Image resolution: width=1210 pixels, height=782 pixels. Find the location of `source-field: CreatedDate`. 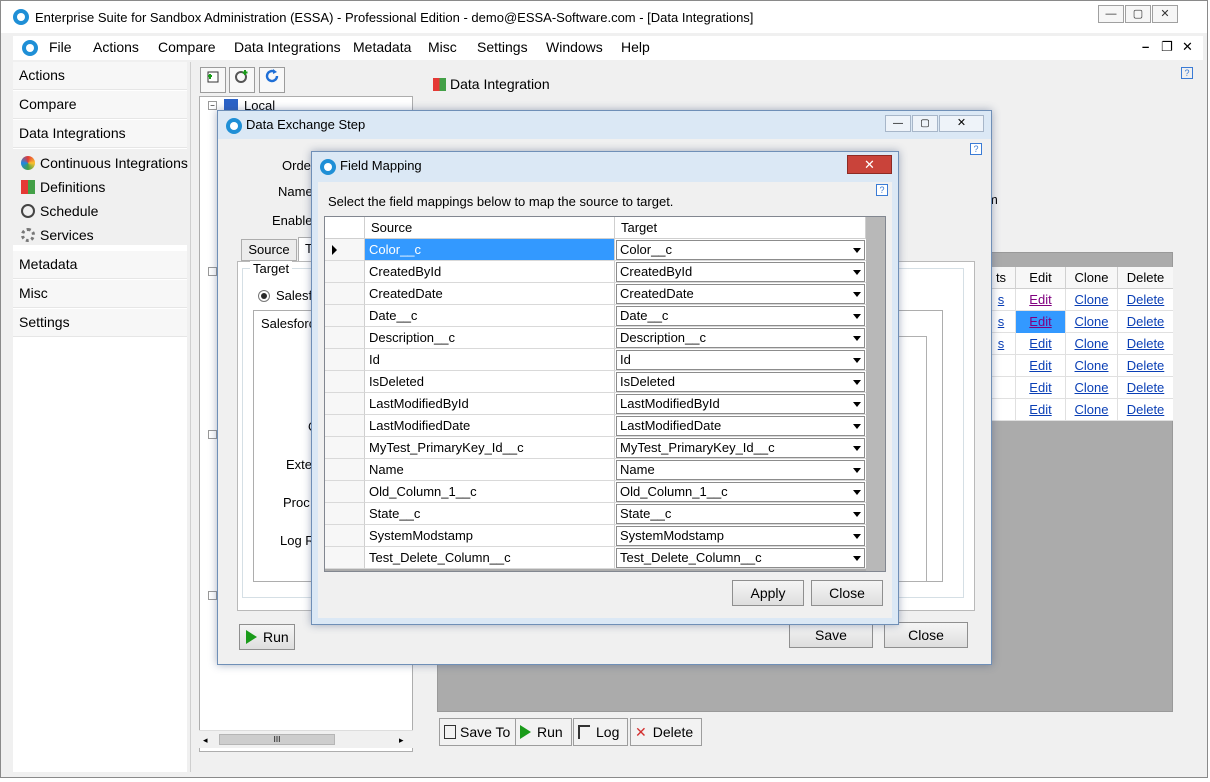

source-field: CreatedDate is located at coordinates (490, 294).